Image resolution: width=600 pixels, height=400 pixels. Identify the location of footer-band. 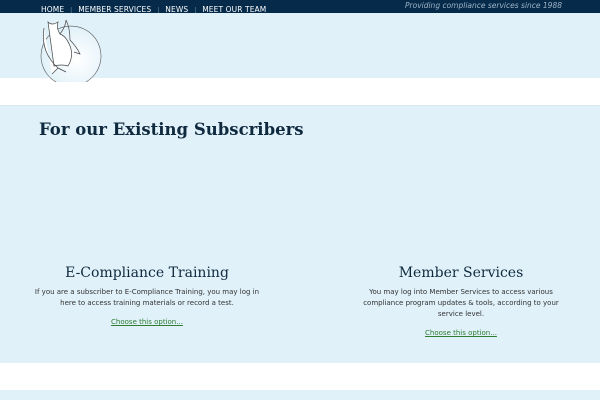
(300, 376).